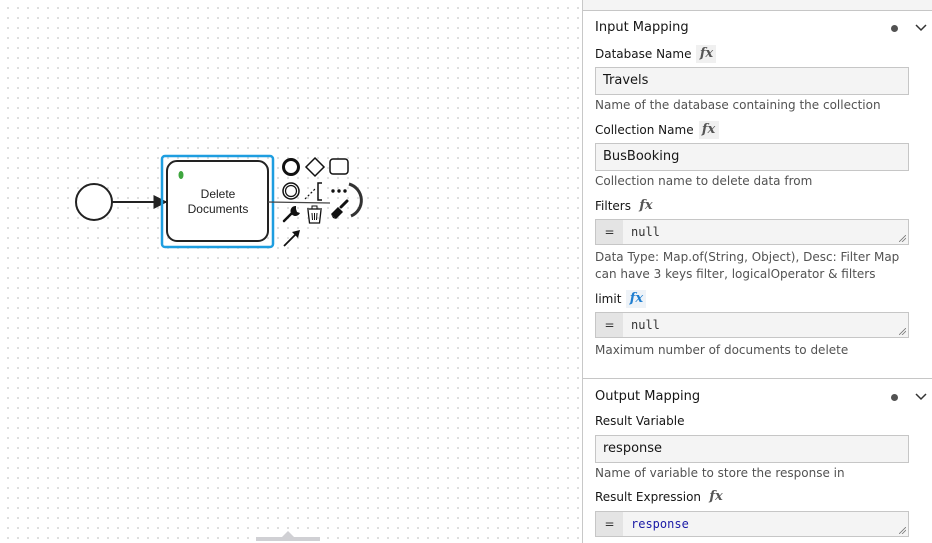 The width and height of the screenshot is (932, 543). Describe the element at coordinates (313, 191) in the screenshot. I see `append-text-annotation-icon` at that location.